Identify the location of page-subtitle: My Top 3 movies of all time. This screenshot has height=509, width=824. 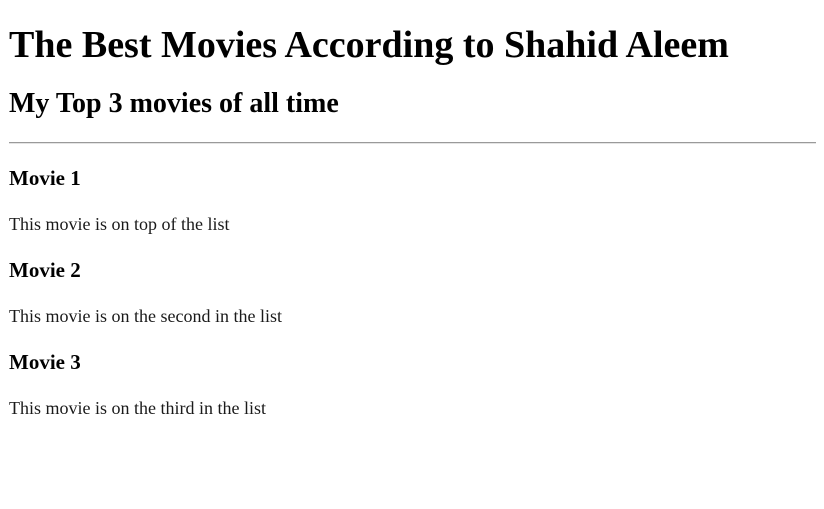
(174, 103).